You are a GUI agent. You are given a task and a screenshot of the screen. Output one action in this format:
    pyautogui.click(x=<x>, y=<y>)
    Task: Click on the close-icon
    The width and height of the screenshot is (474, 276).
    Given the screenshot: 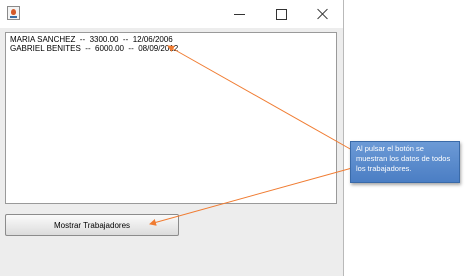 What is the action you would take?
    pyautogui.click(x=323, y=14)
    